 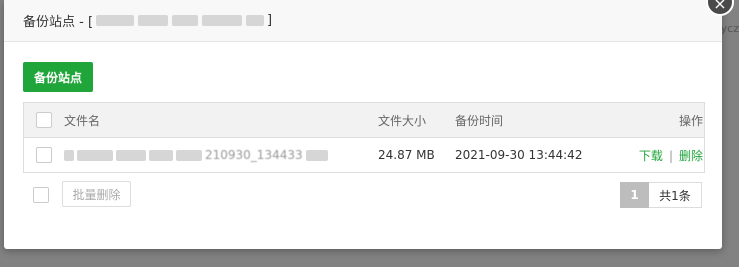 What do you see at coordinates (402, 120) in the screenshot?
I see `header-size: 文件大小` at bounding box center [402, 120].